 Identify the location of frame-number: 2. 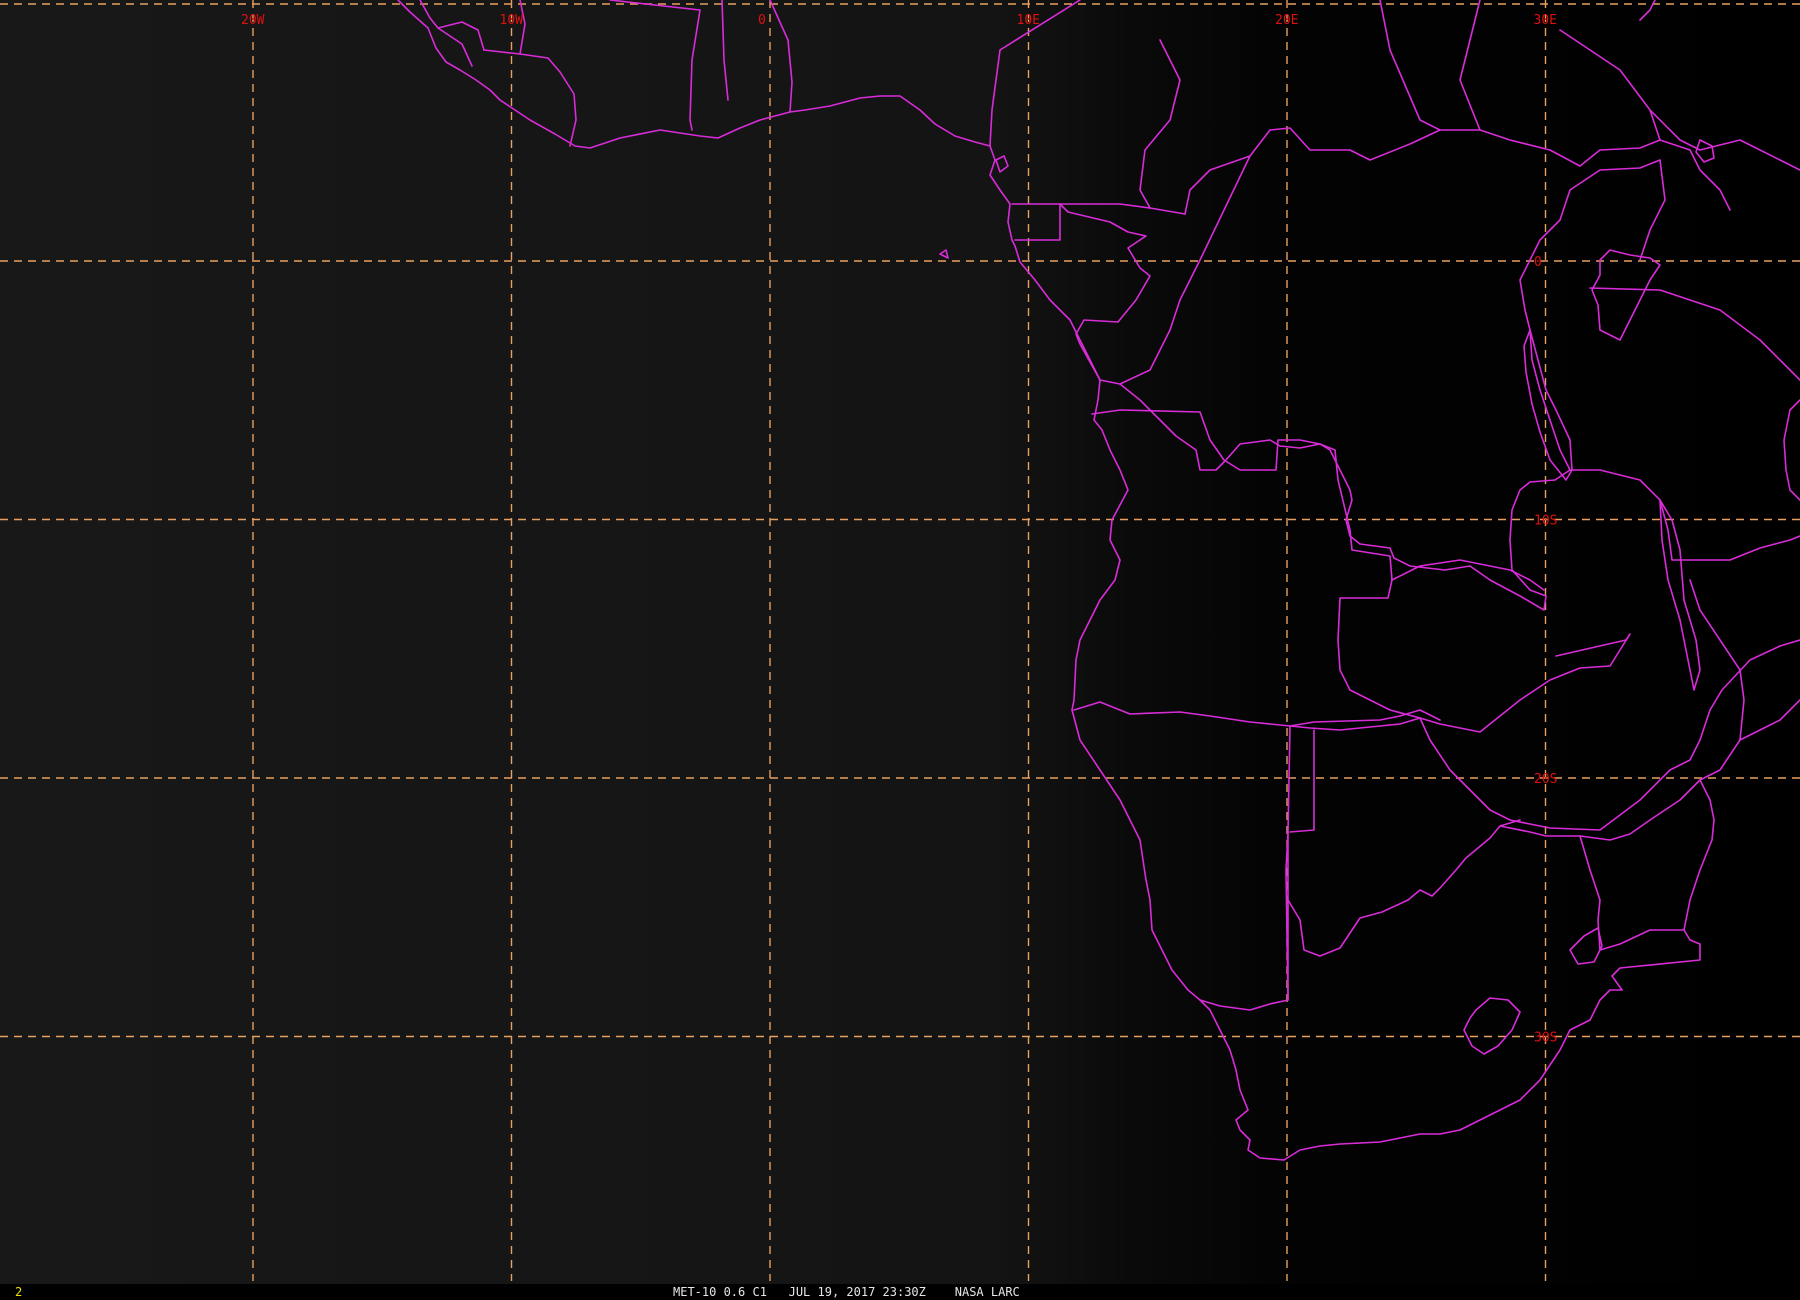
(19, 1292).